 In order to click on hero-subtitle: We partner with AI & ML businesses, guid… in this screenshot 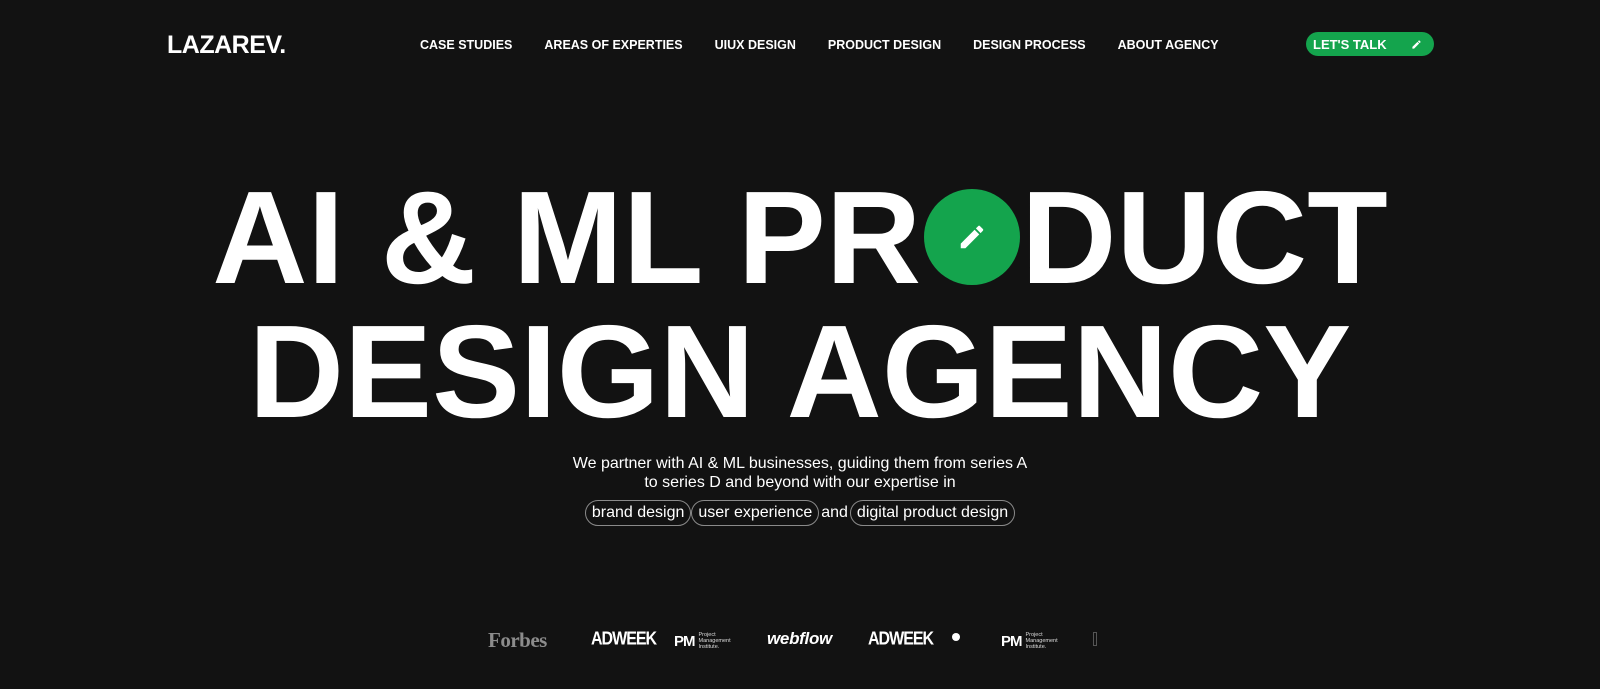, I will do `click(800, 473)`.